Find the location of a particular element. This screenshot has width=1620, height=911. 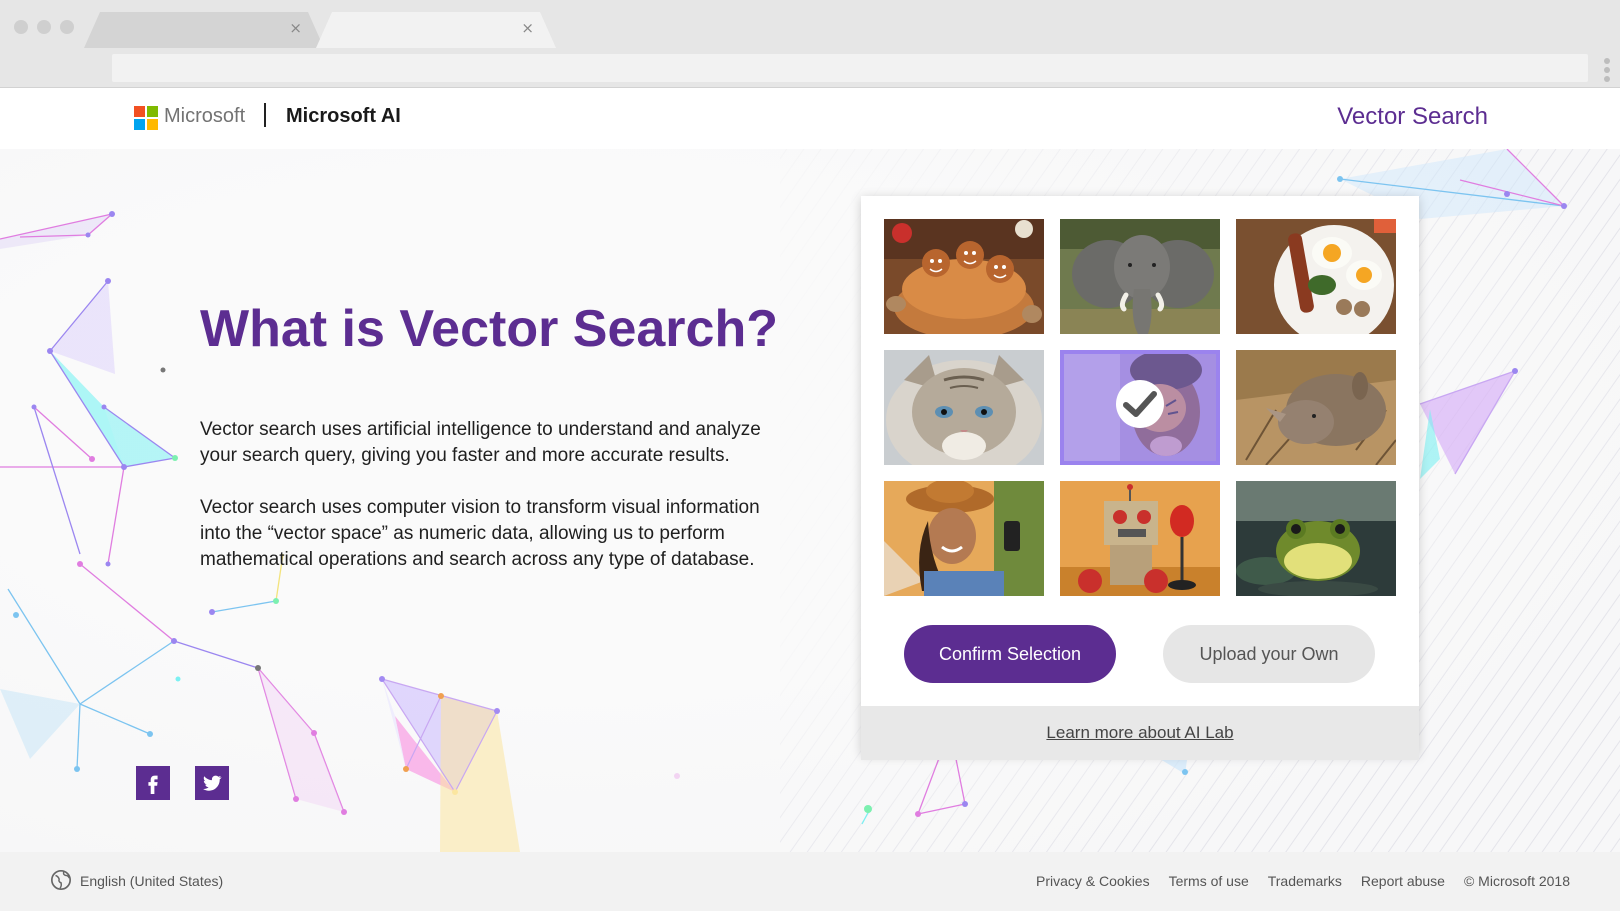

image-tile-frog is located at coordinates (1316, 538).